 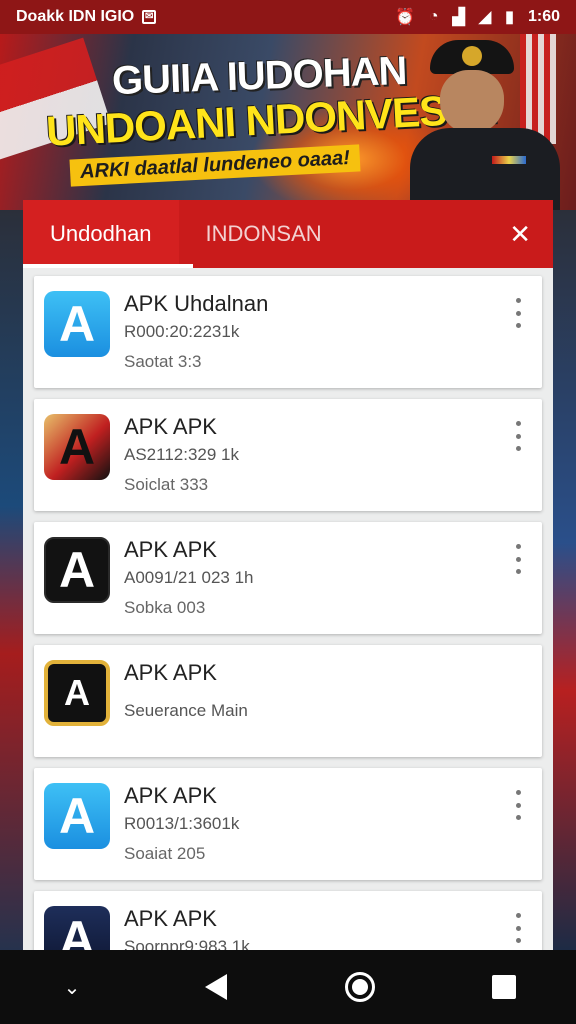 I want to click on app-a-blue-red-icon: A, so click(x=77, y=816).